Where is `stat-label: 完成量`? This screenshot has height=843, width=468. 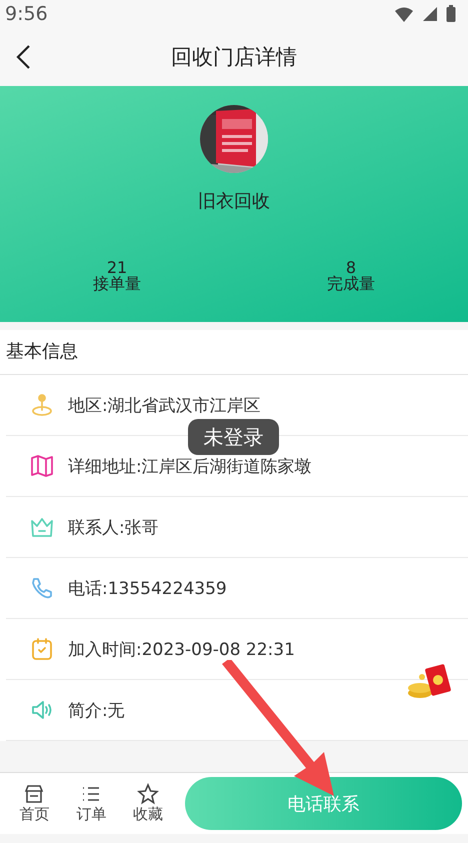
stat-label: 完成量 is located at coordinates (351, 284).